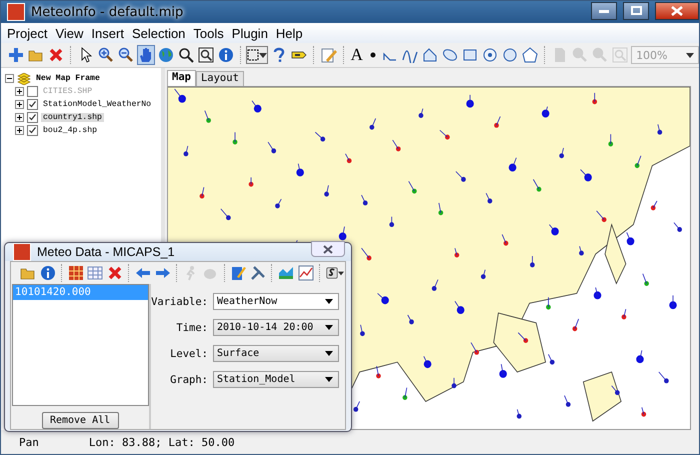 Image resolution: width=700 pixels, height=455 pixels. Describe the element at coordinates (165, 55) in the screenshot. I see `globe-button` at that location.